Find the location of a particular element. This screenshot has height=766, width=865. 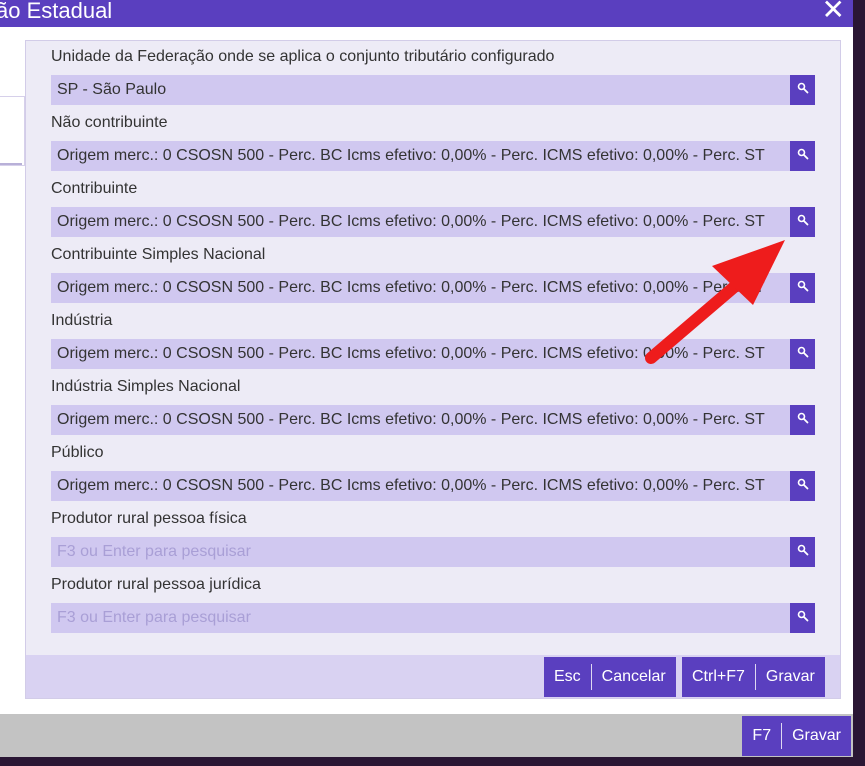

outer-footer: F7 Gravar is located at coordinates (426, 735).